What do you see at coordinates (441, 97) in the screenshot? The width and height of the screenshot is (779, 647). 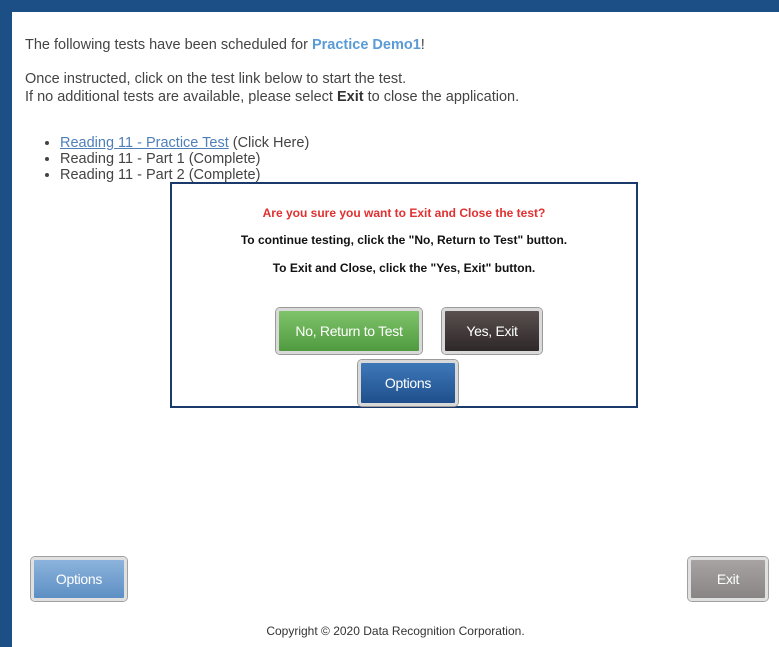 I see `instruction-suffix: to close the application.` at bounding box center [441, 97].